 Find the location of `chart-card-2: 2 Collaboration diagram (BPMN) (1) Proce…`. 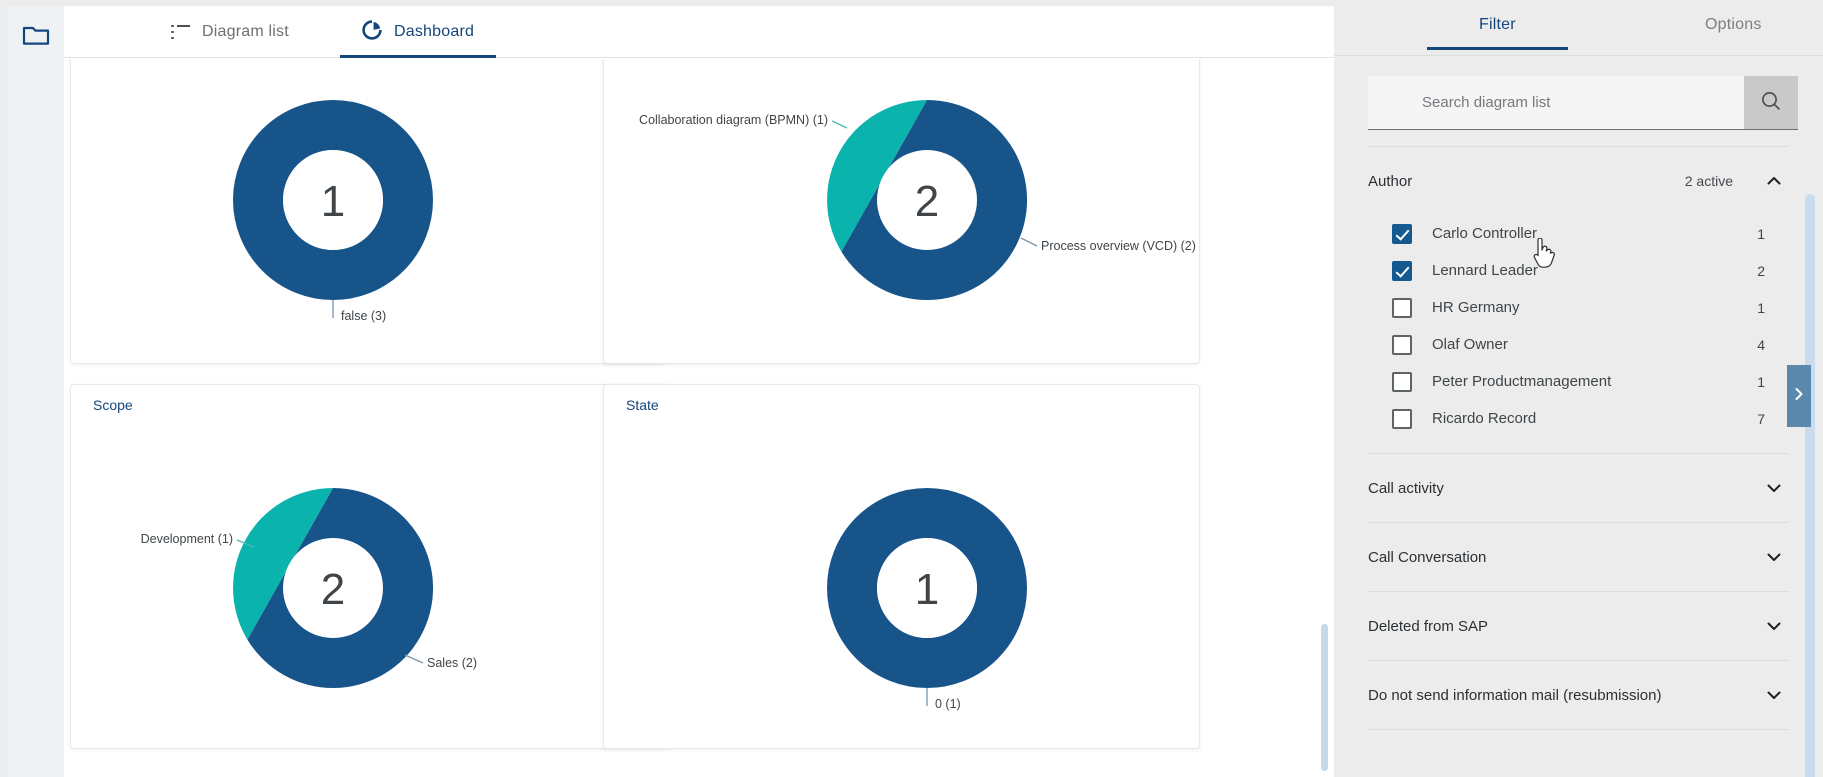

chart-card-2: 2 Collaboration diagram (BPMN) (1) Proce… is located at coordinates (901, 211).